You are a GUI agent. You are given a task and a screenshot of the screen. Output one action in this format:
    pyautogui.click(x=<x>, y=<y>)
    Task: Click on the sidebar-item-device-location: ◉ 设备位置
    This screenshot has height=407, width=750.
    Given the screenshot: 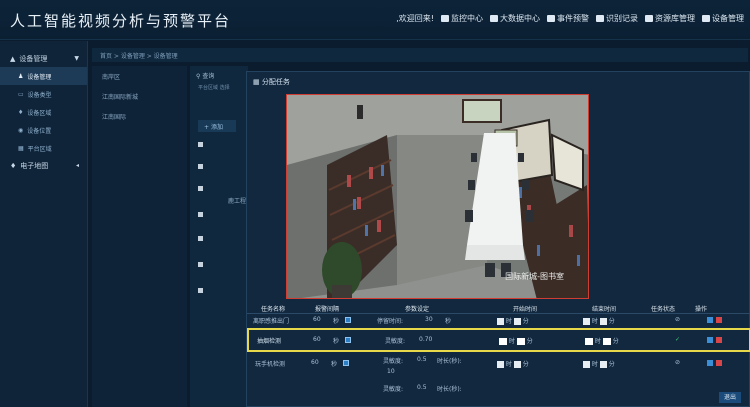 What is the action you would take?
    pyautogui.click(x=43, y=130)
    